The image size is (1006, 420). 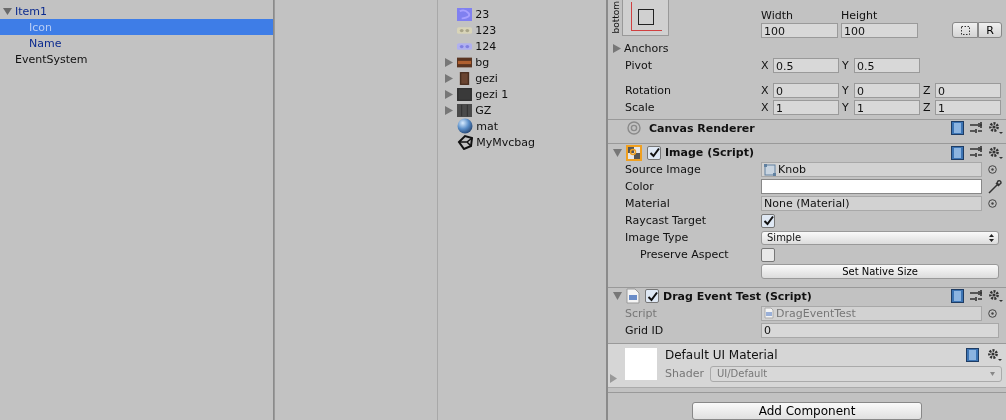 I want to click on asset-name: gezi, so click(x=486, y=78).